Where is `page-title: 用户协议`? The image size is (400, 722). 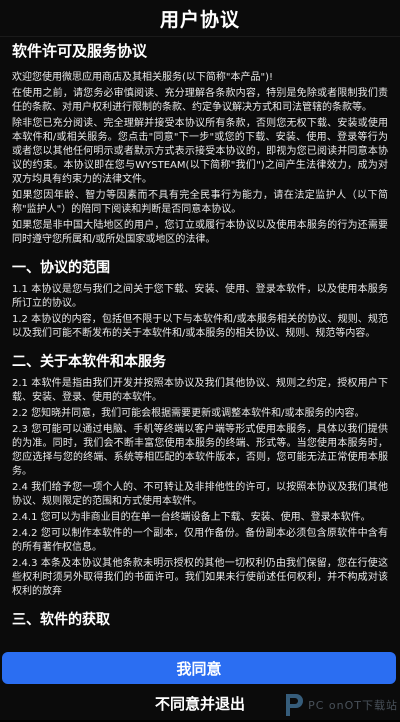
page-title: 用户协议 is located at coordinates (199, 19).